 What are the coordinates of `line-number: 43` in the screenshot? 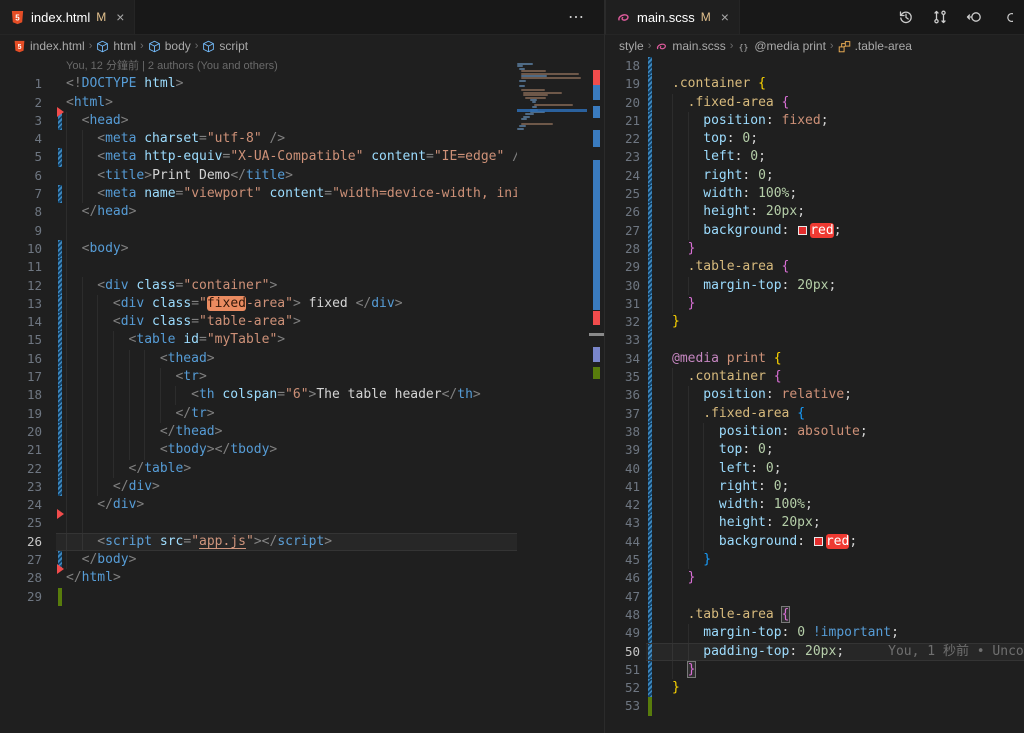 It's located at (623, 523).